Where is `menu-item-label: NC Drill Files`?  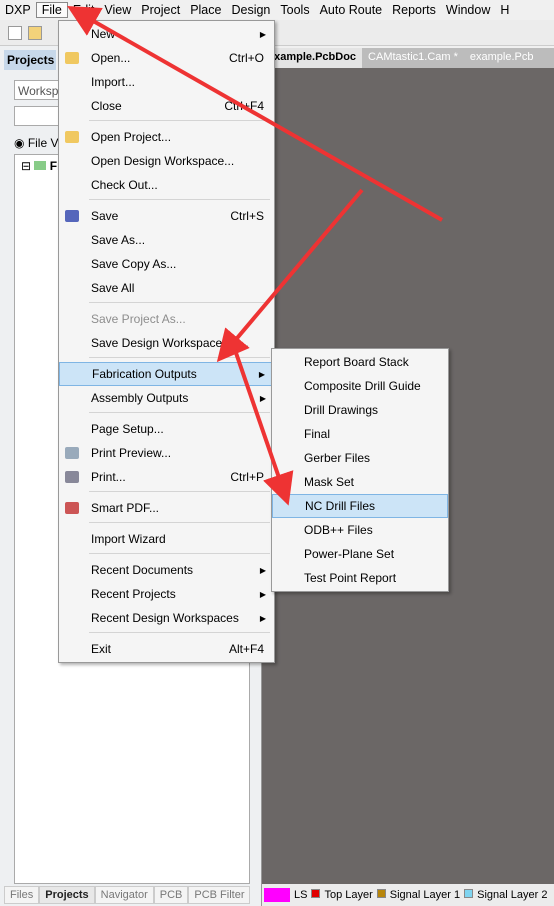
menu-item-label: NC Drill Files is located at coordinates (340, 506).